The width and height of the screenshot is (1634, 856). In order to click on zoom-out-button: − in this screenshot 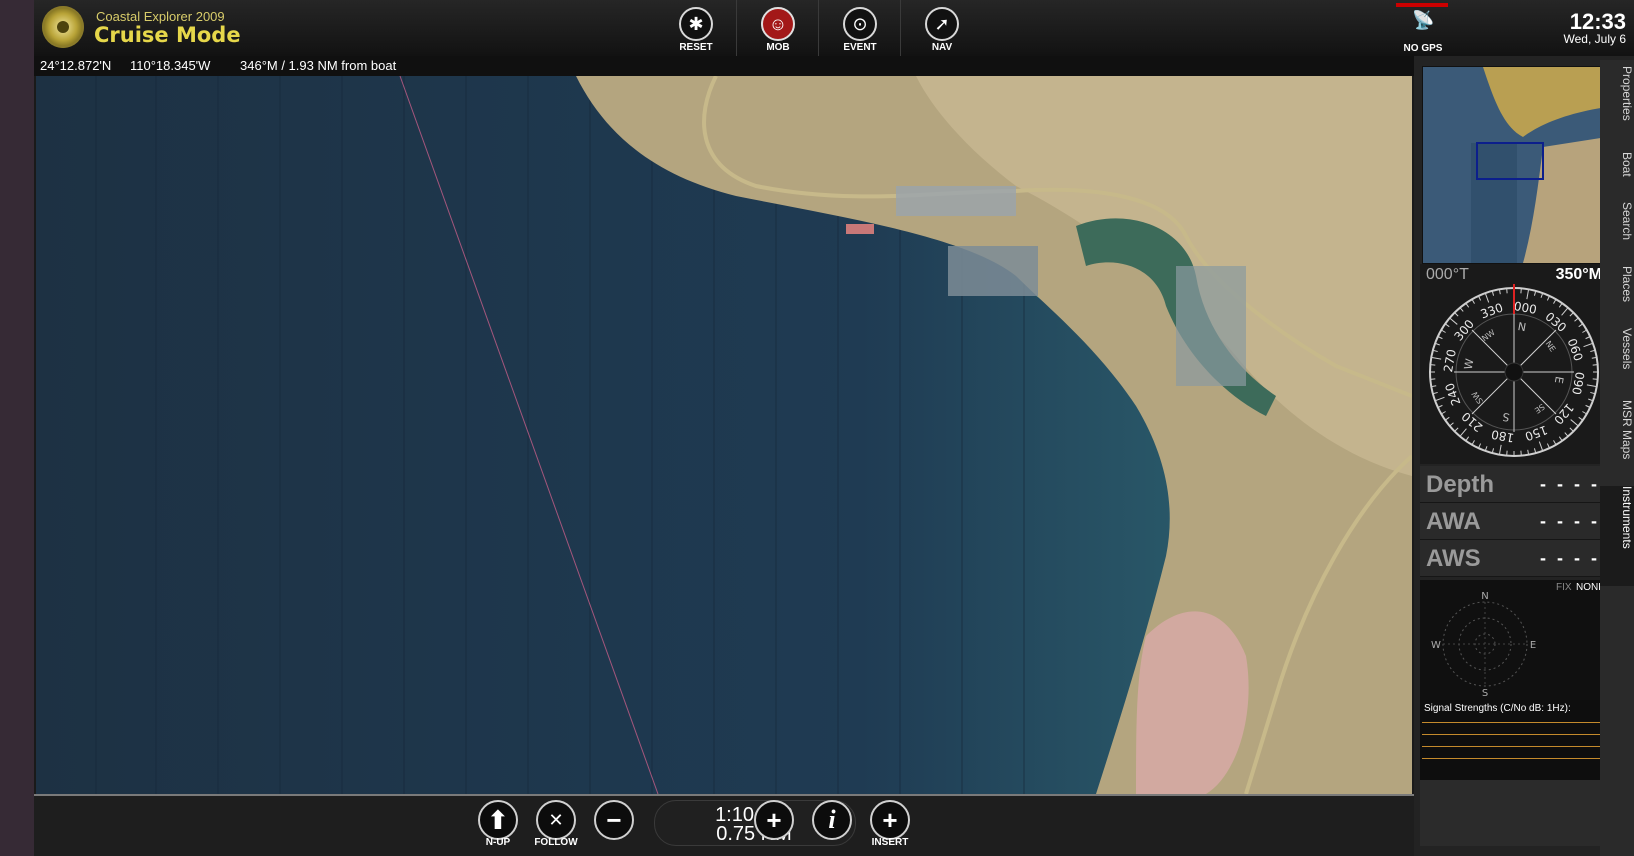, I will do `click(614, 828)`.